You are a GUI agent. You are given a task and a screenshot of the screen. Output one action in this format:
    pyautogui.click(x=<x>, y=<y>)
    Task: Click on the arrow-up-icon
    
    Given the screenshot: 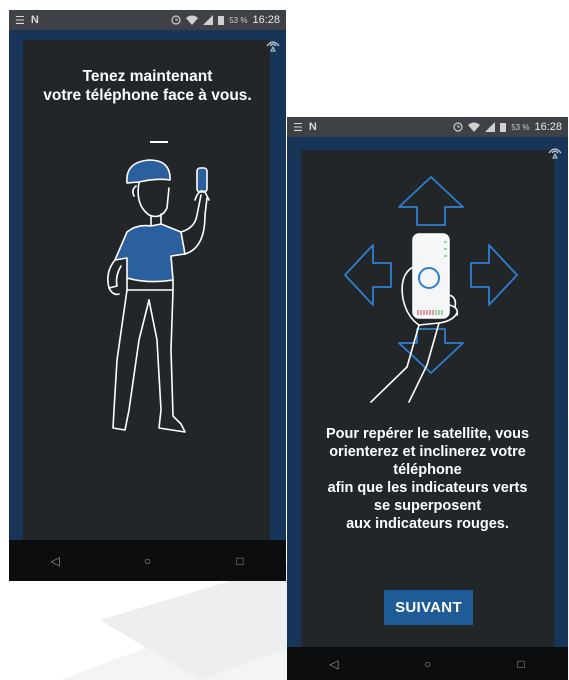 What is the action you would take?
    pyautogui.click(x=431, y=201)
    